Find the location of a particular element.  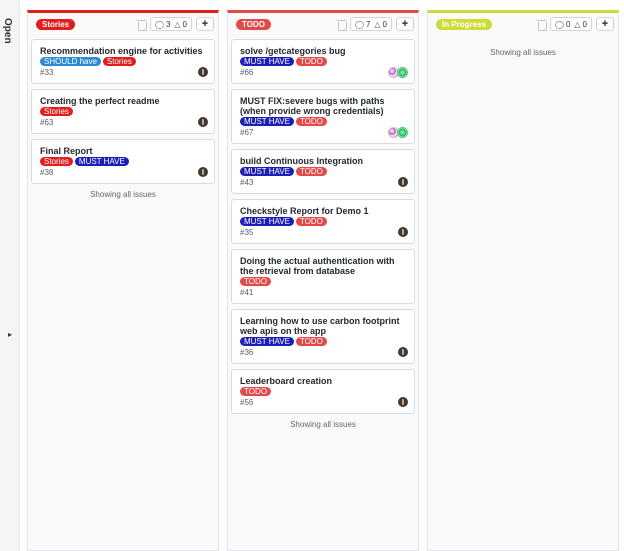

issue-label: SHOULD have is located at coordinates (70, 61).